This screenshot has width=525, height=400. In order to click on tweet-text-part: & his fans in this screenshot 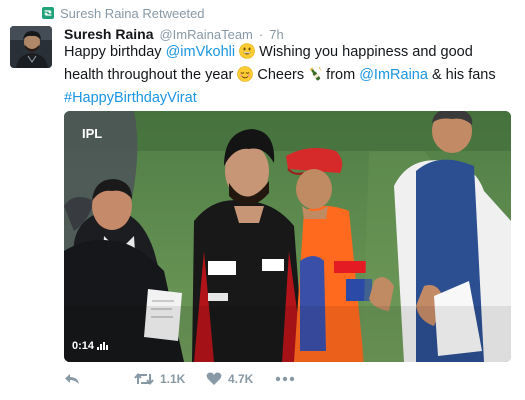, I will do `click(461, 75)`.